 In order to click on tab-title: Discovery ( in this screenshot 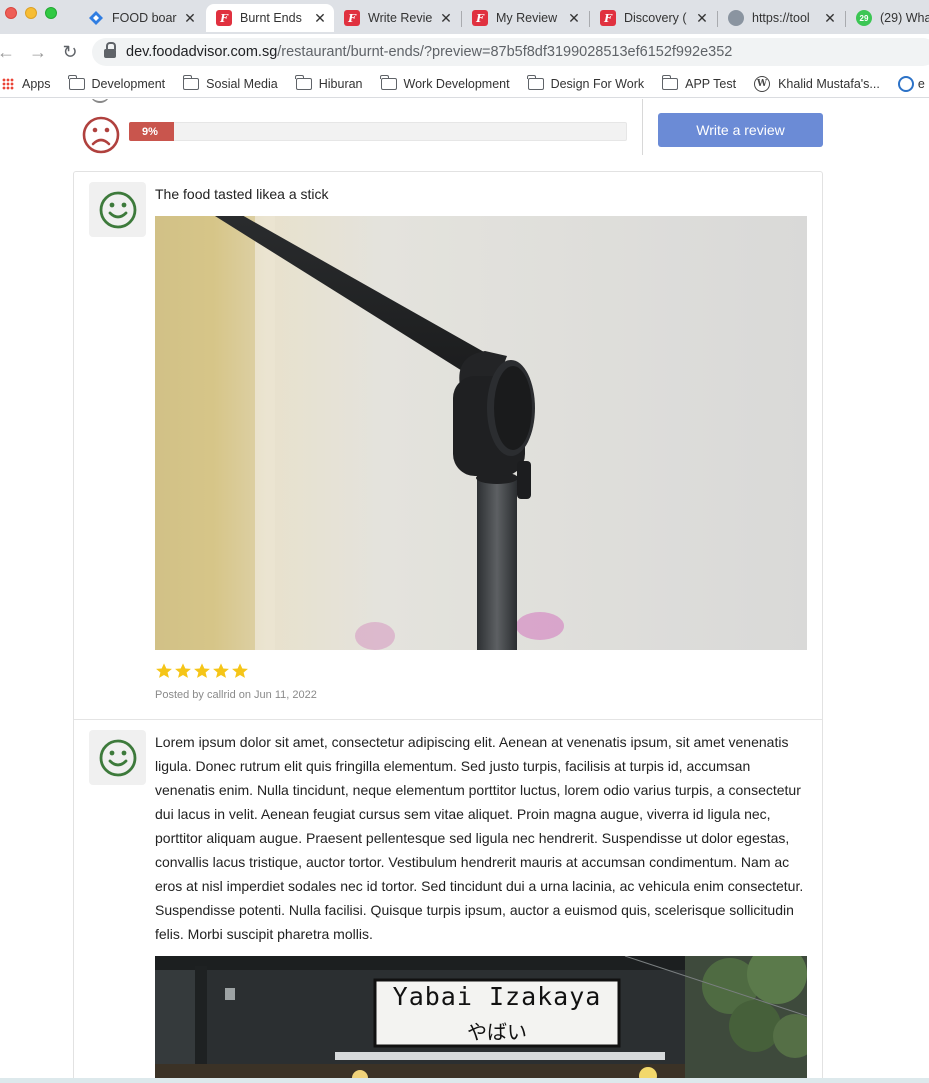, I will do `click(655, 18)`.